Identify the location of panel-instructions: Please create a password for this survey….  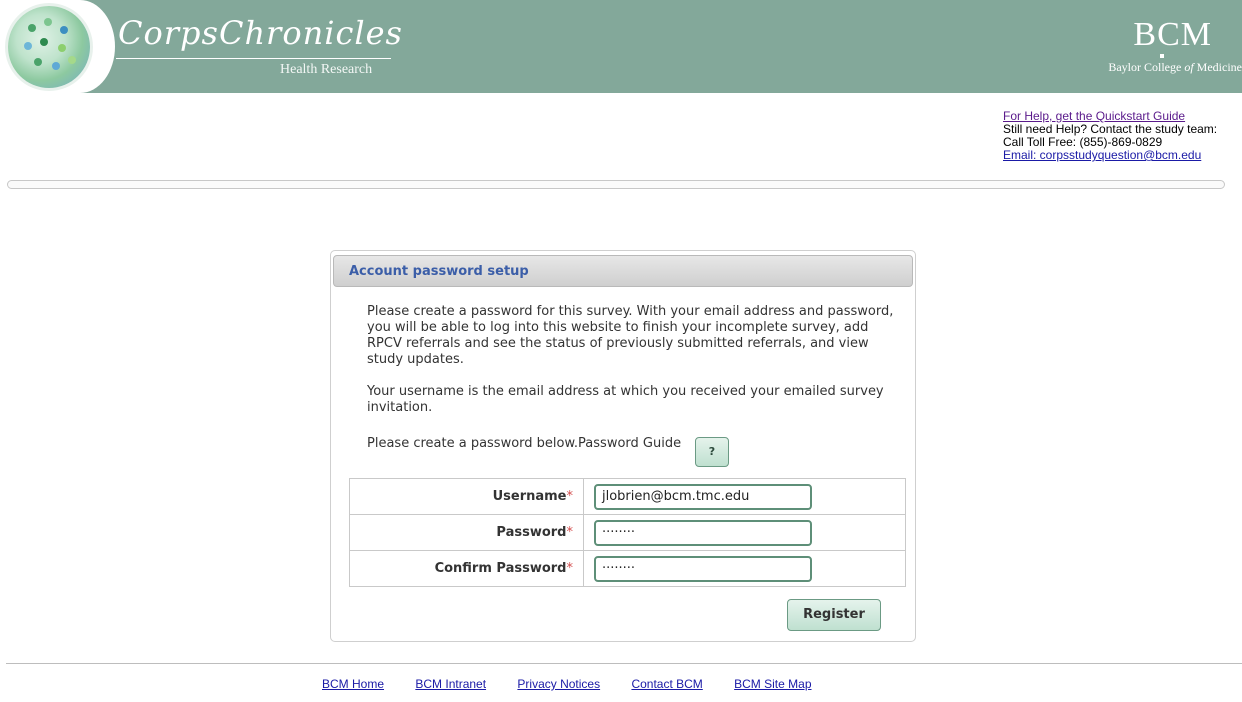
(637, 368).